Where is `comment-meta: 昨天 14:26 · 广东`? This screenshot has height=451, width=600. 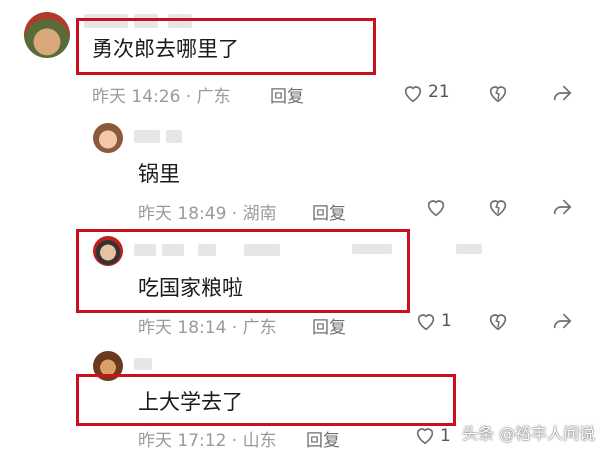
comment-meta: 昨天 14:26 · 广东 is located at coordinates (161, 97).